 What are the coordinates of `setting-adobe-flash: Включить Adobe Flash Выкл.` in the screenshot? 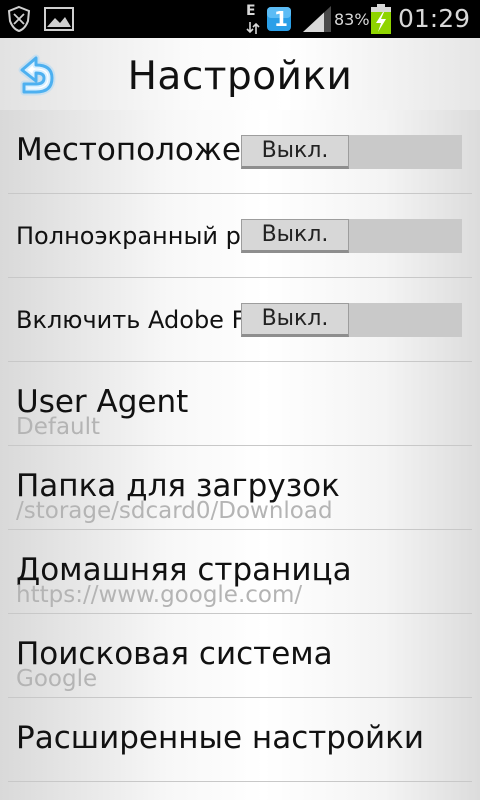 It's located at (240, 320).